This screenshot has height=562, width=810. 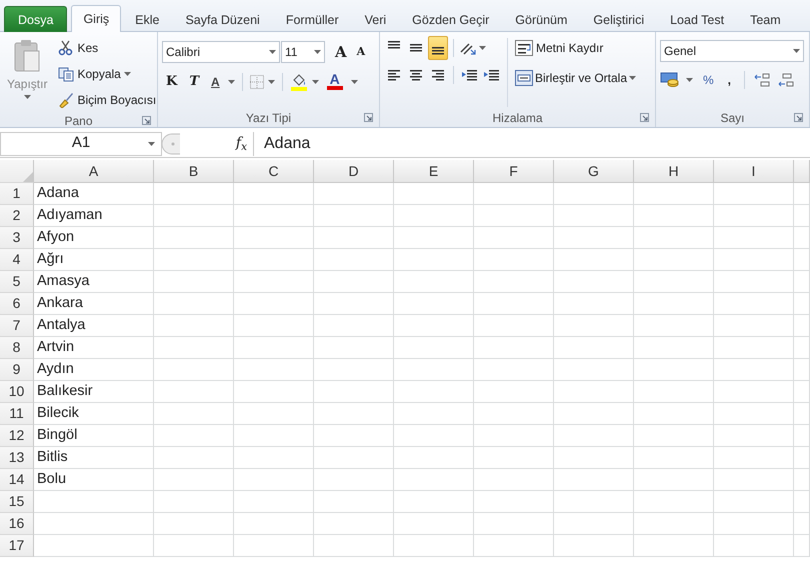 What do you see at coordinates (107, 74) in the screenshot?
I see `clipboard-button: Kopyala` at bounding box center [107, 74].